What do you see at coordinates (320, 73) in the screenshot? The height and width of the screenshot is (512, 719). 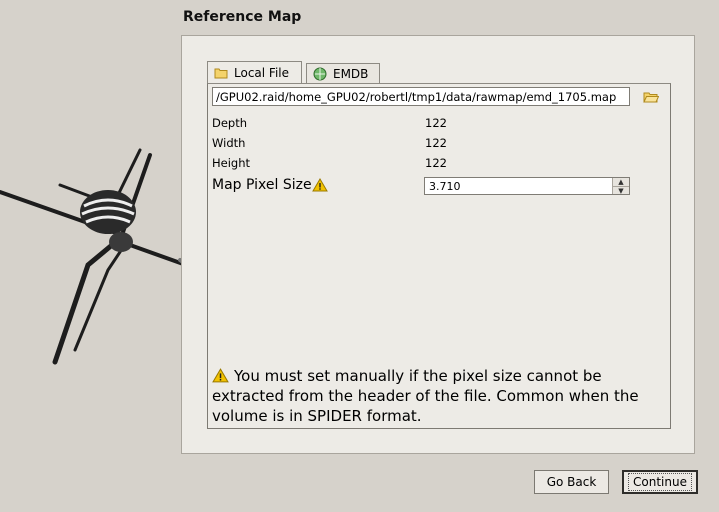 I see `emdb-globe-icon` at bounding box center [320, 73].